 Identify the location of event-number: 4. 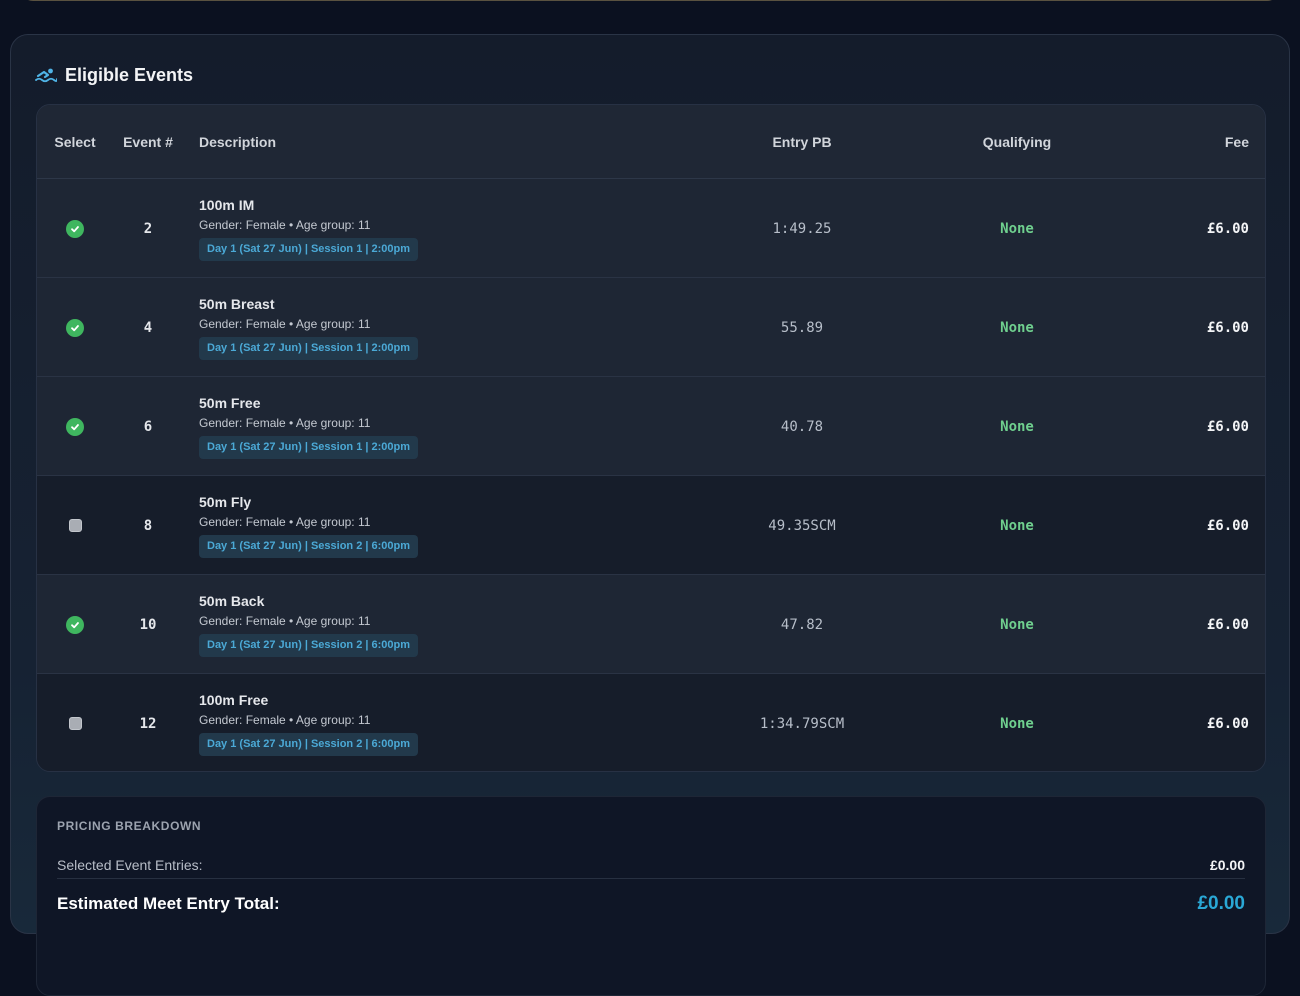
(148, 327).